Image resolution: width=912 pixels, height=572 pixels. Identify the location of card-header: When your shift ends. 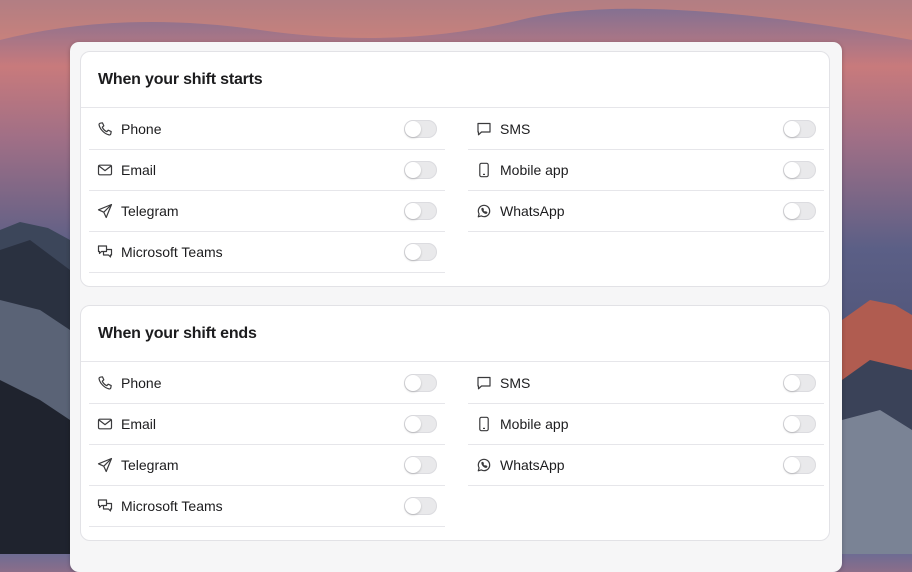
(455, 334).